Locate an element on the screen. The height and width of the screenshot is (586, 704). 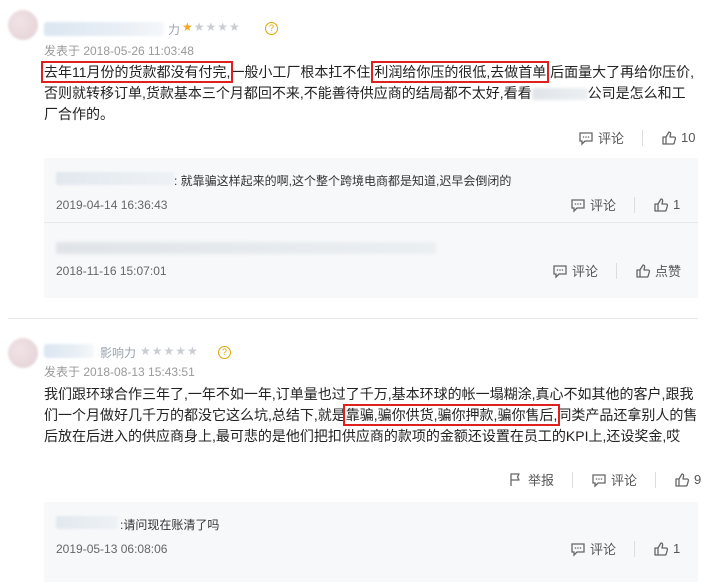
reply-date: 2019-04-14 16:36:43 is located at coordinates (112, 205).